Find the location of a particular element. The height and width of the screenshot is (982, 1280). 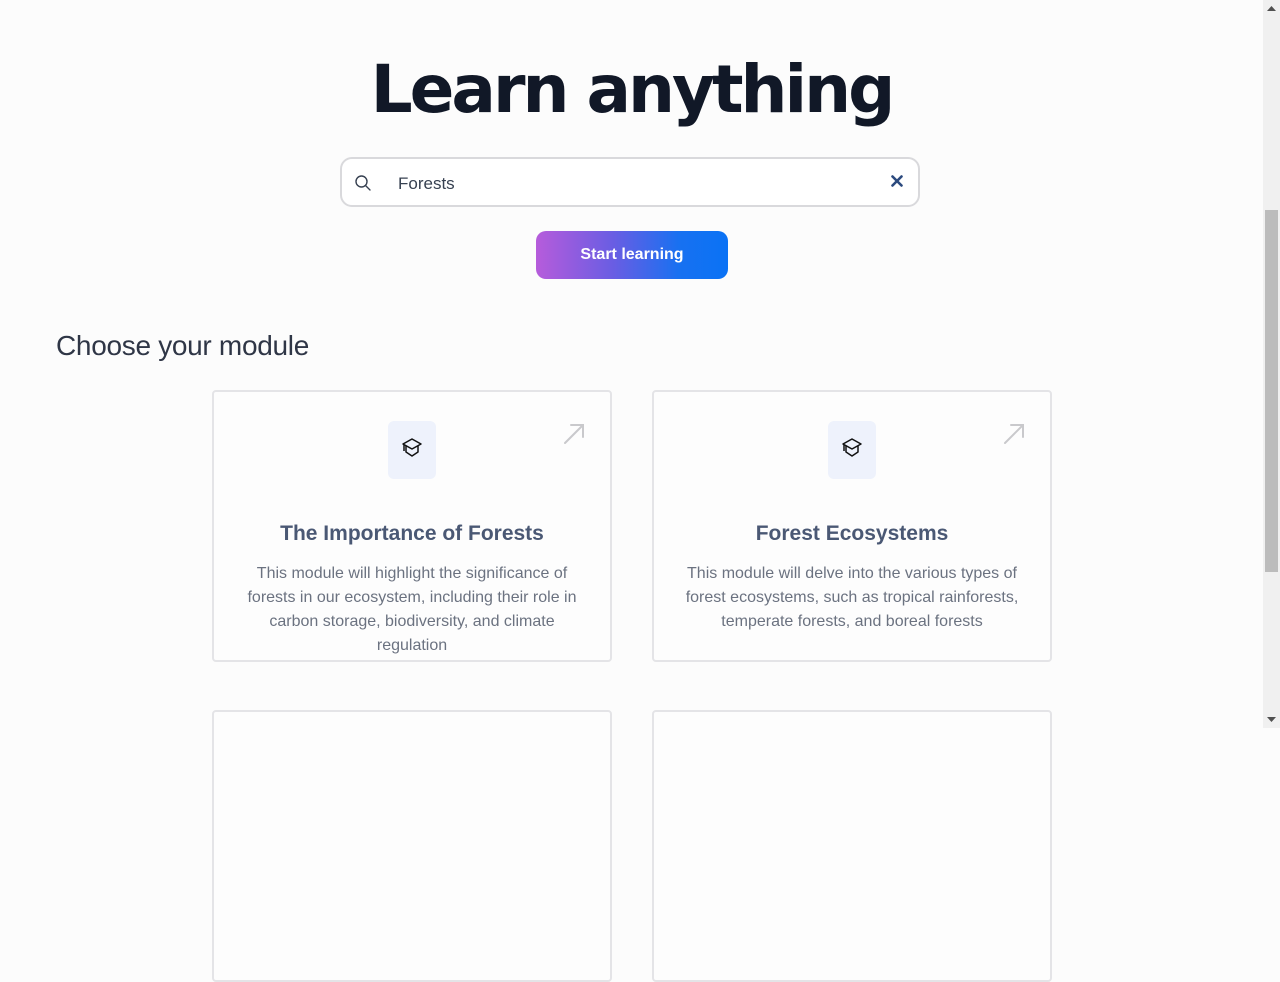

module-title: Forest Ecosystems is located at coordinates (852, 533).